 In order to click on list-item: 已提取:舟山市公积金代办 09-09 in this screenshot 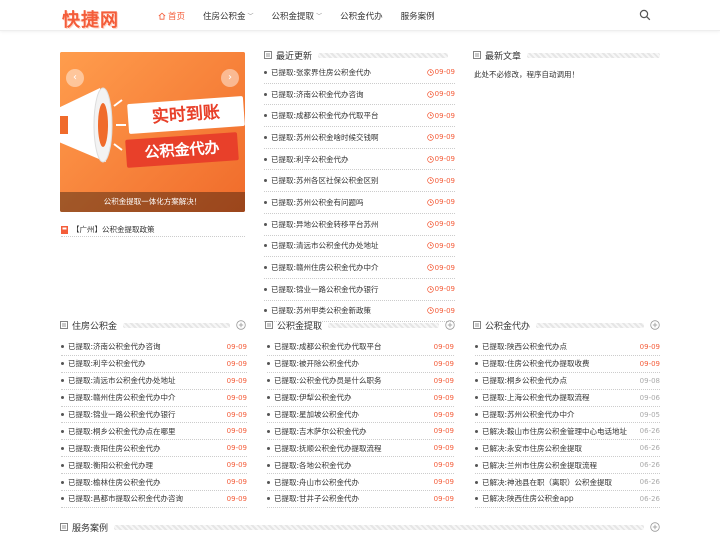, I will do `click(360, 483)`.